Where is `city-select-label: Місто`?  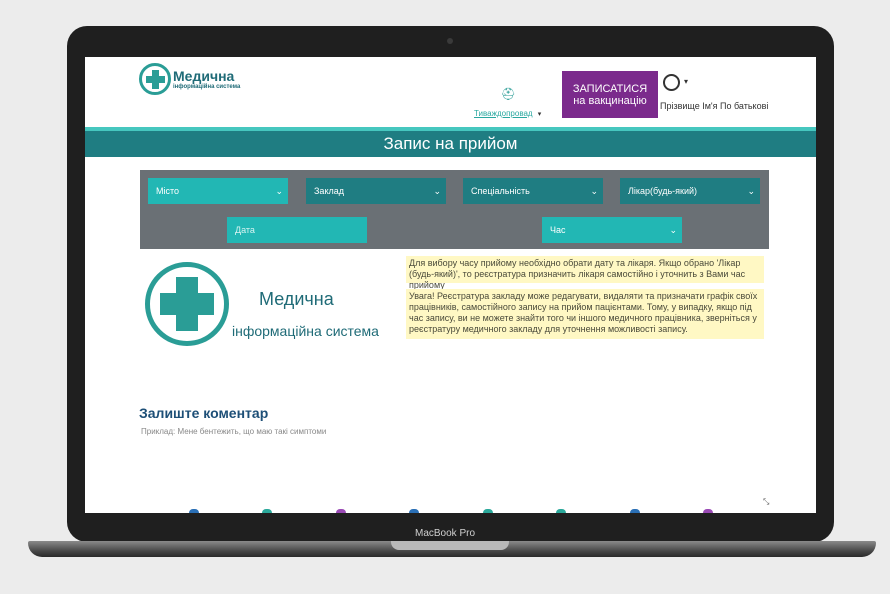
city-select-label: Місто is located at coordinates (168, 191).